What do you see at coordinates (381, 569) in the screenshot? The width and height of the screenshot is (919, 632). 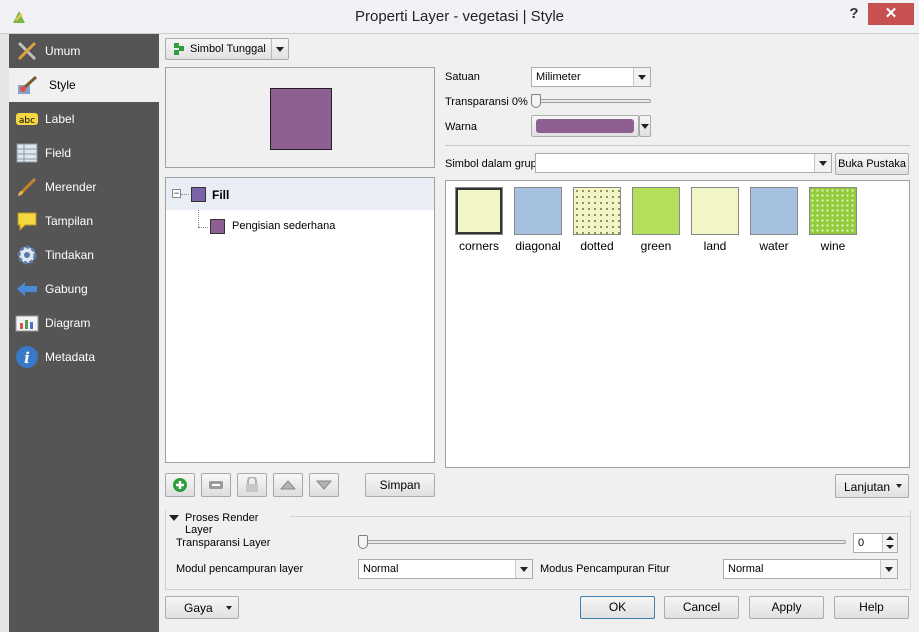 I see `blend-layer-value: Normal` at bounding box center [381, 569].